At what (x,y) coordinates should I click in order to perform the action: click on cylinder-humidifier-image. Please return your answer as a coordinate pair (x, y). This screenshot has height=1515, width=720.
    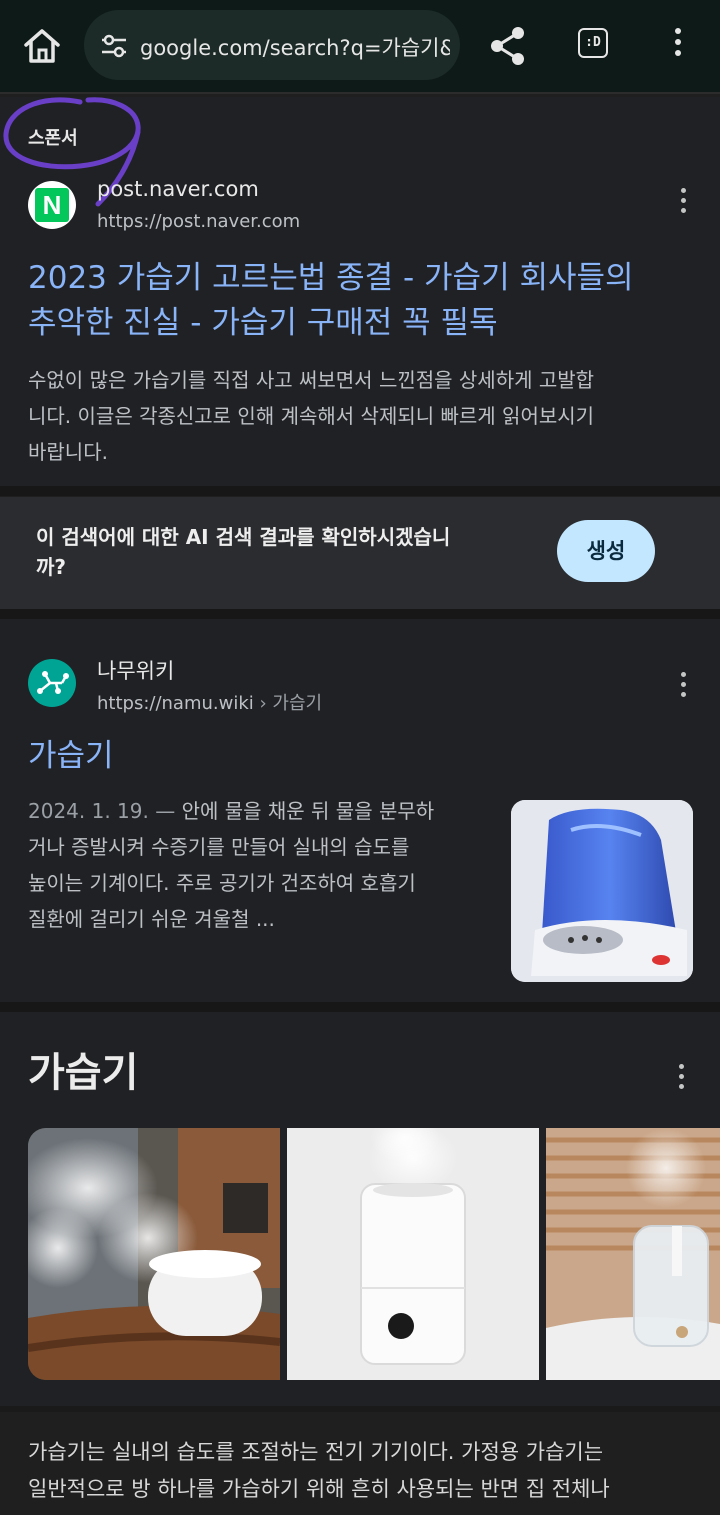
    Looking at the image, I should click on (633, 1254).